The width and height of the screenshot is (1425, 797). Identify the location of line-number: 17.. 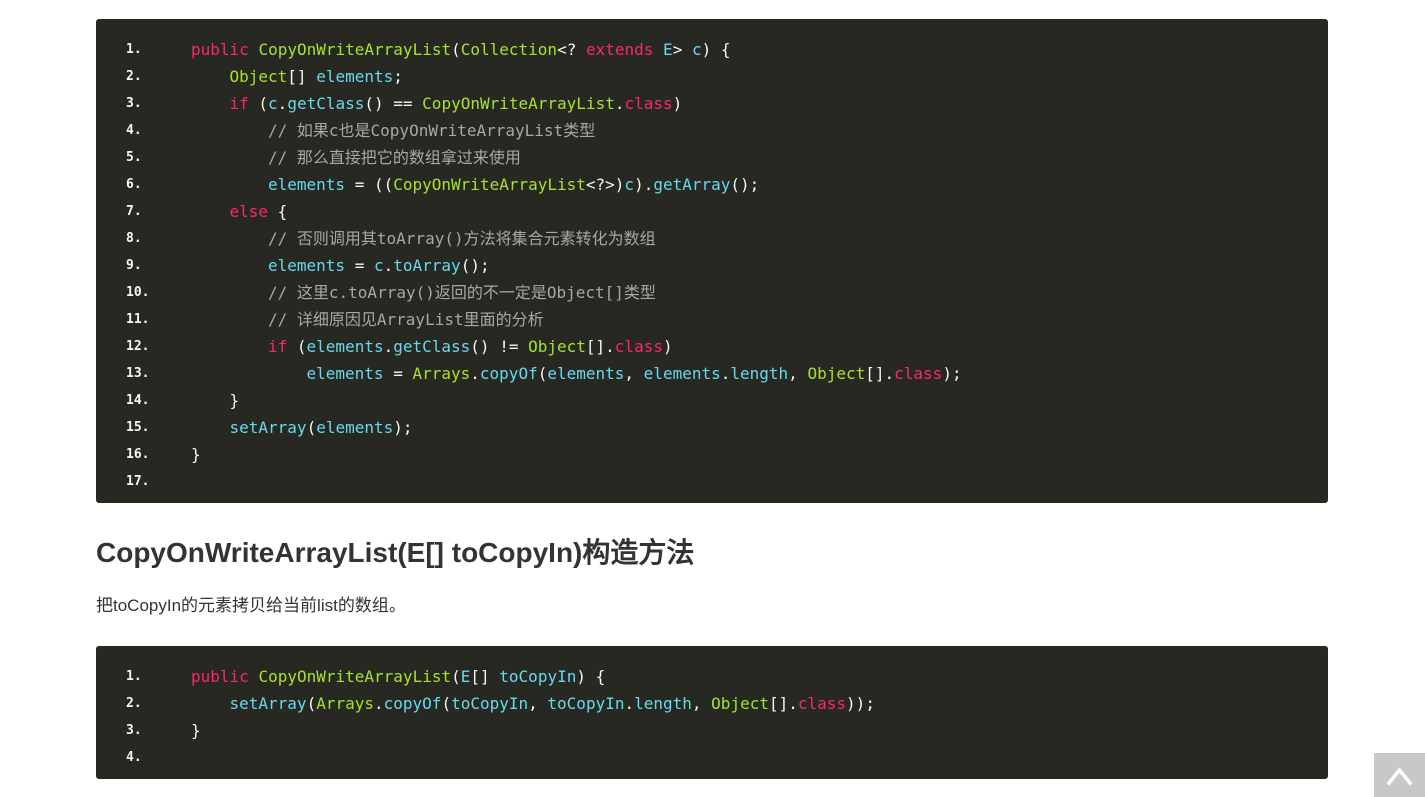
(138, 481).